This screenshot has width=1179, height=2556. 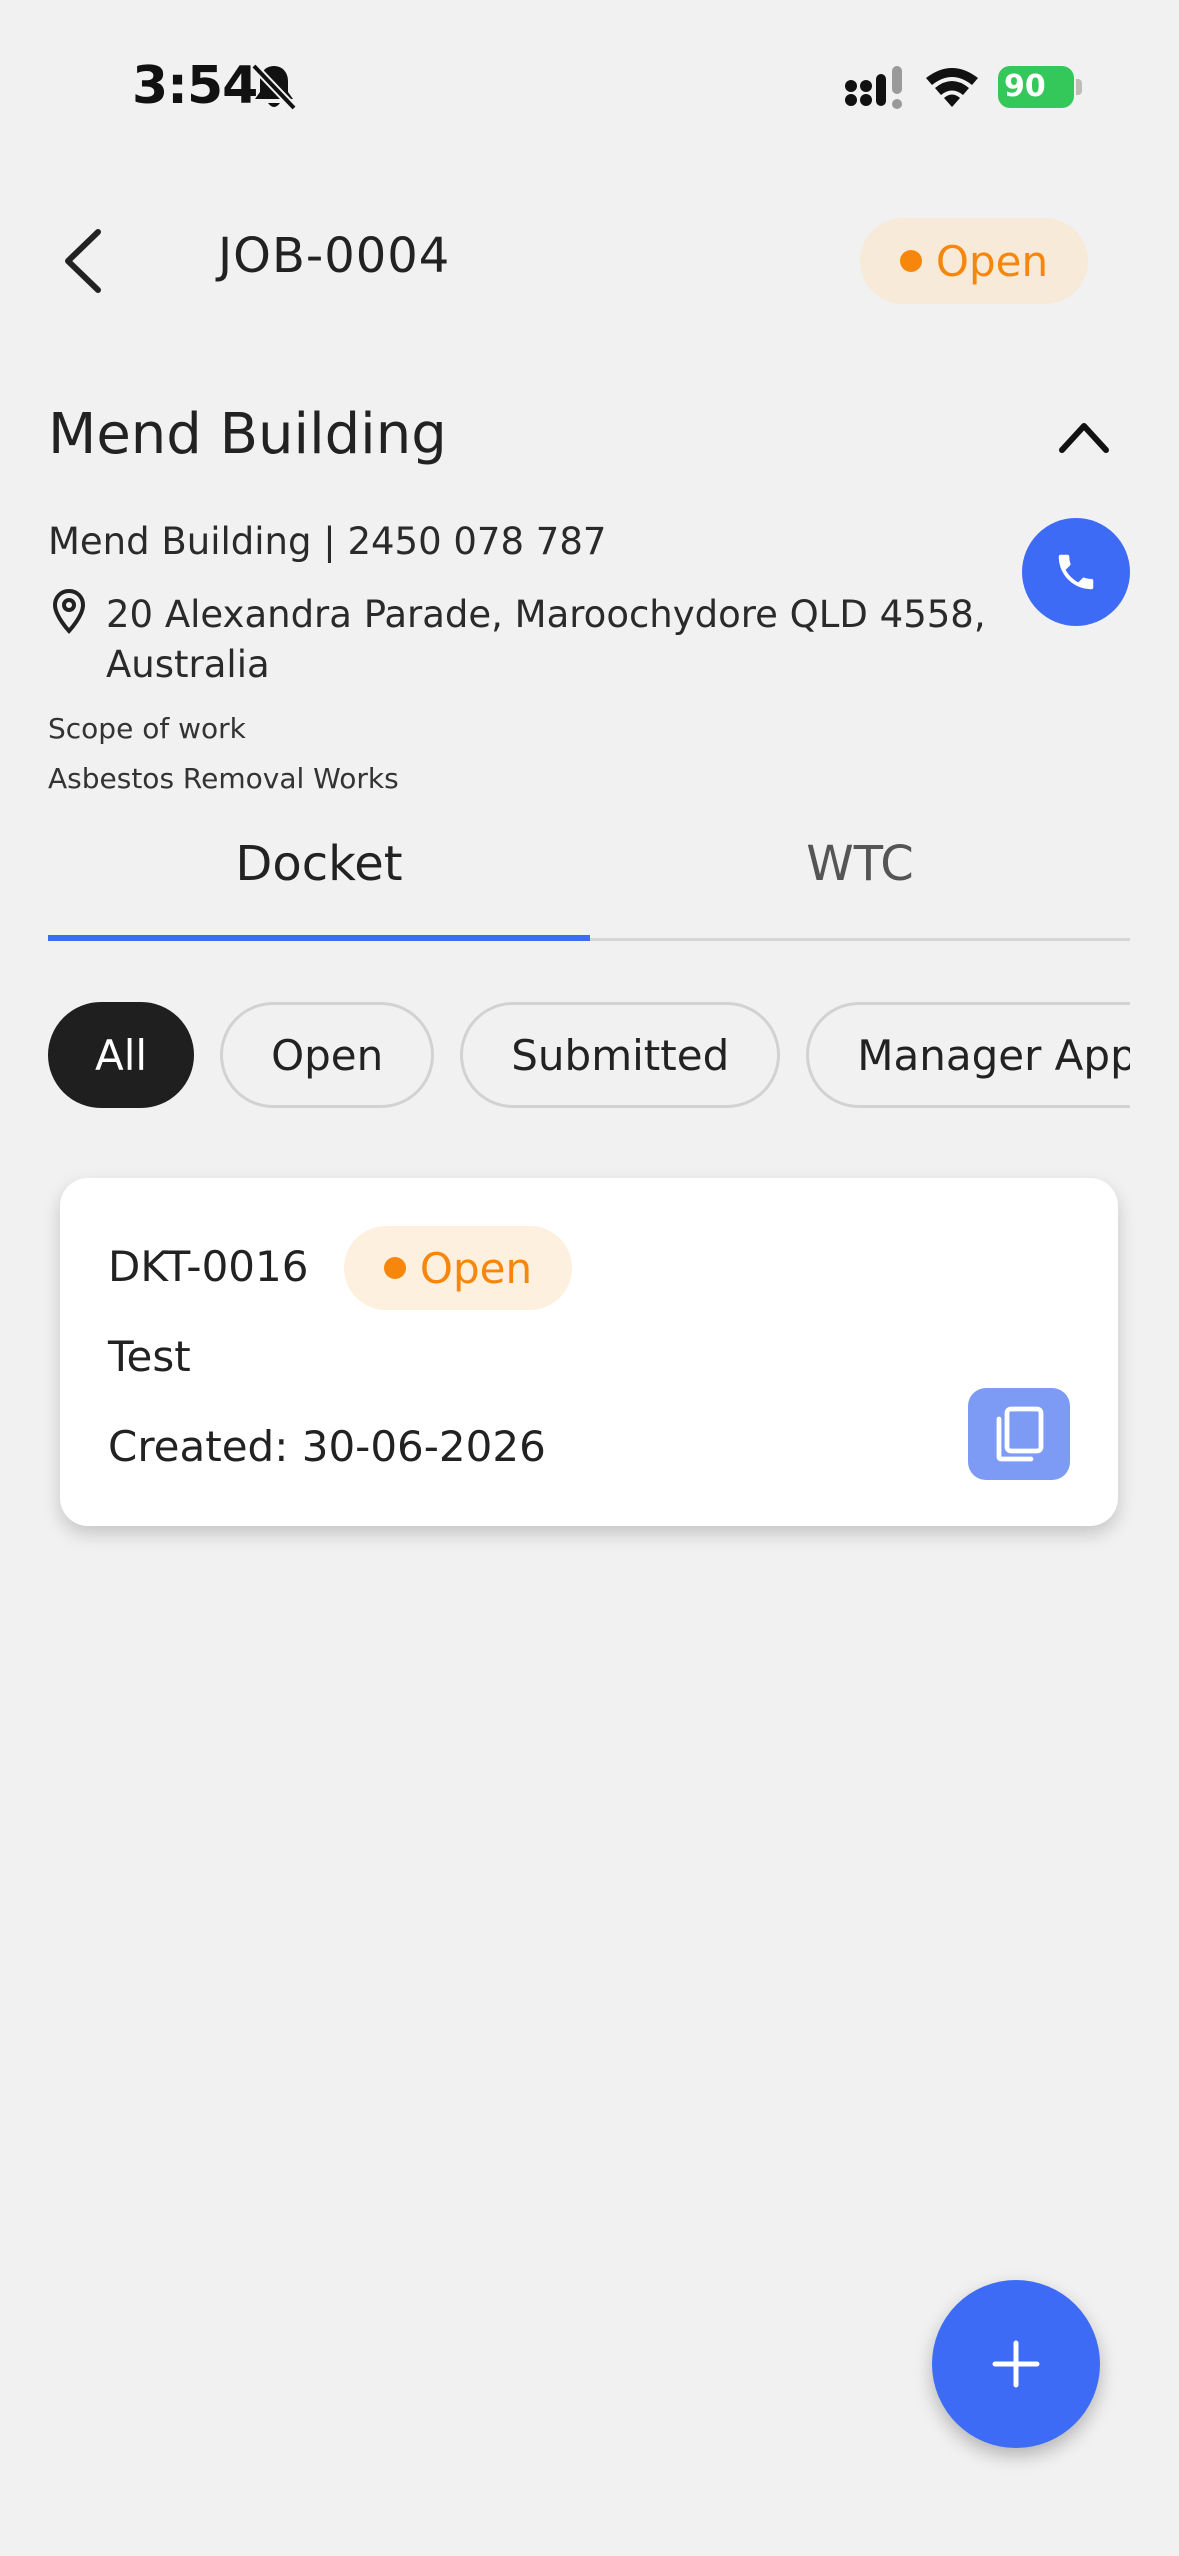 What do you see at coordinates (149, 1356) in the screenshot?
I see `docket-description: Test` at bounding box center [149, 1356].